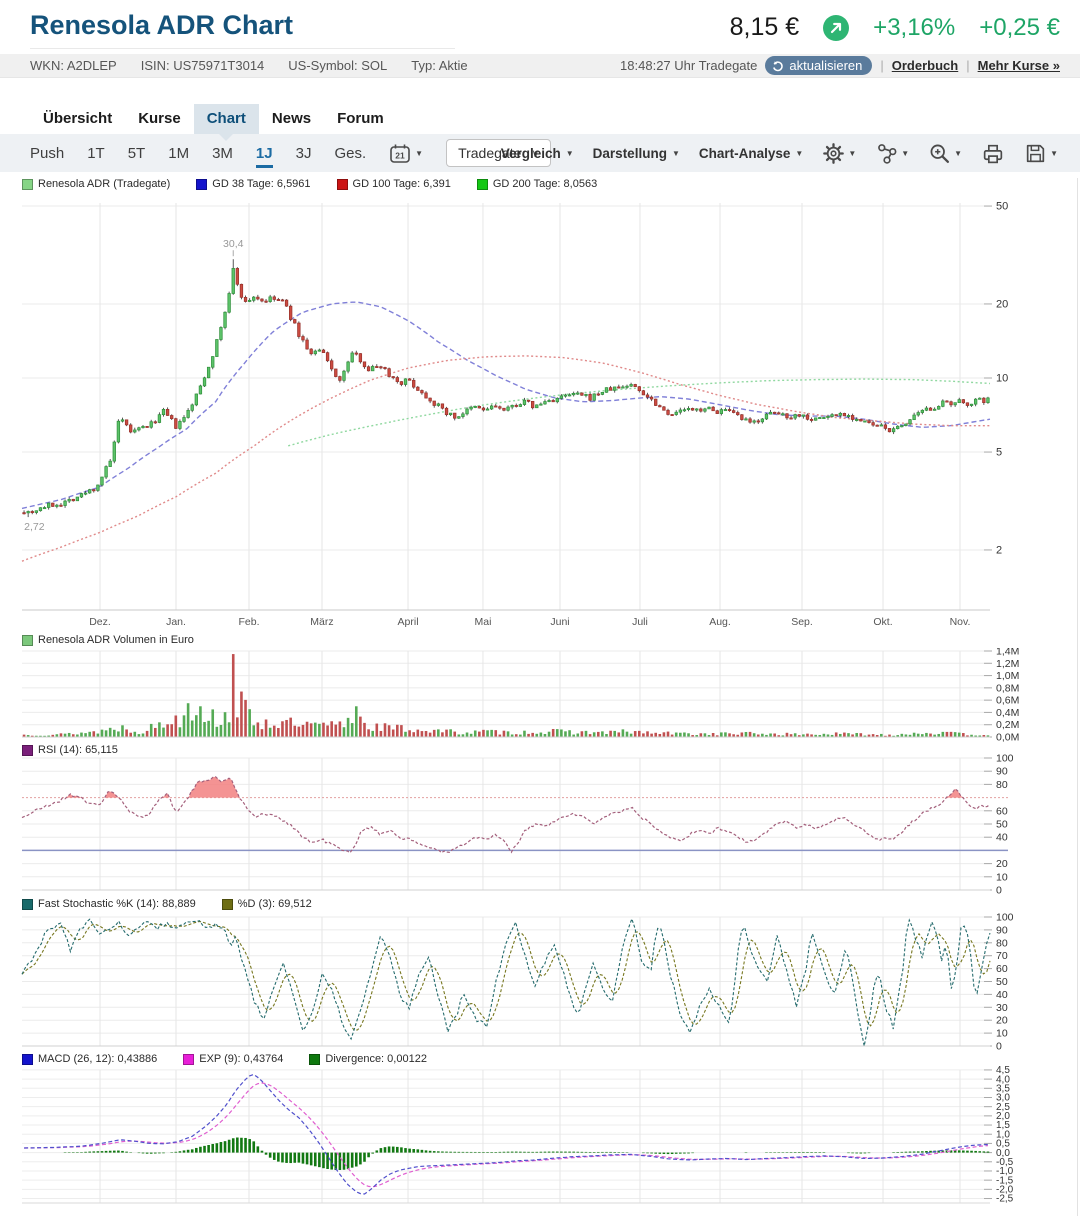 This screenshot has width=1080, height=1224. What do you see at coordinates (1002, 772) in the screenshot?
I see `svg-text: 90` at bounding box center [1002, 772].